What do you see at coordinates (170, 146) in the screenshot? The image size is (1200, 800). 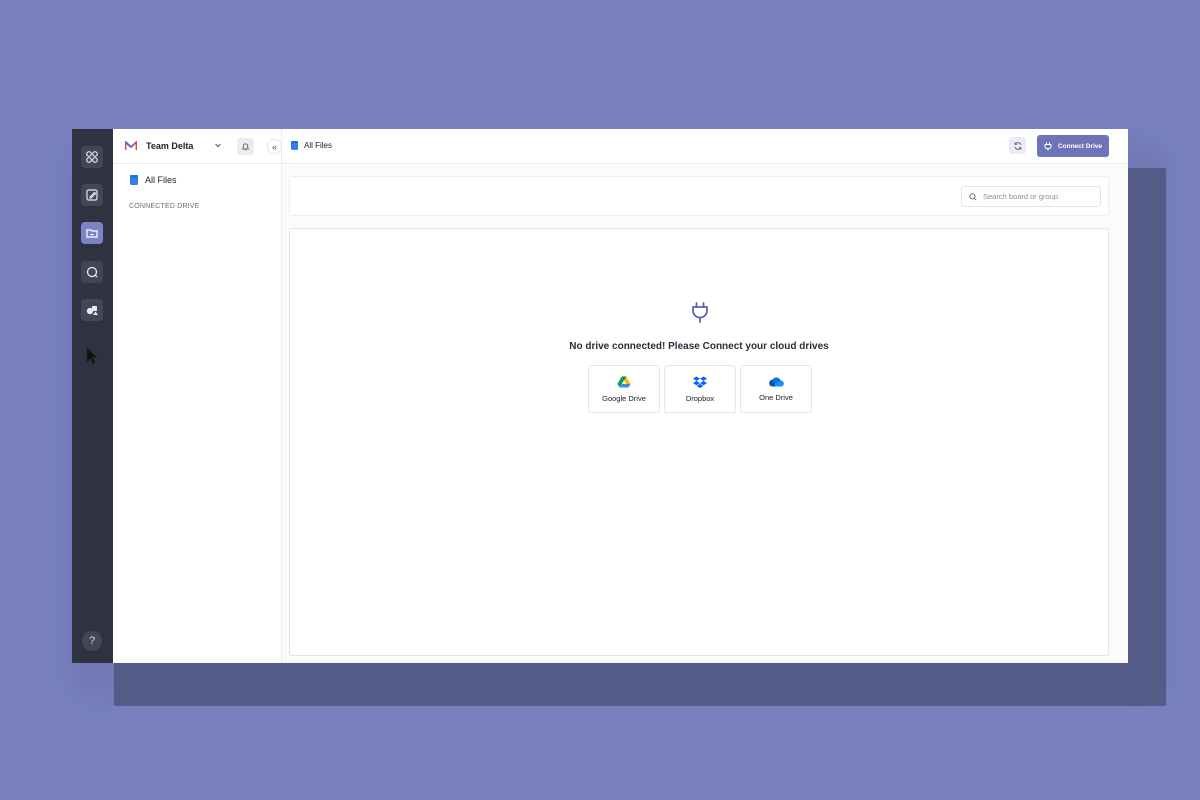 I see `team-name: Team Delta` at bounding box center [170, 146].